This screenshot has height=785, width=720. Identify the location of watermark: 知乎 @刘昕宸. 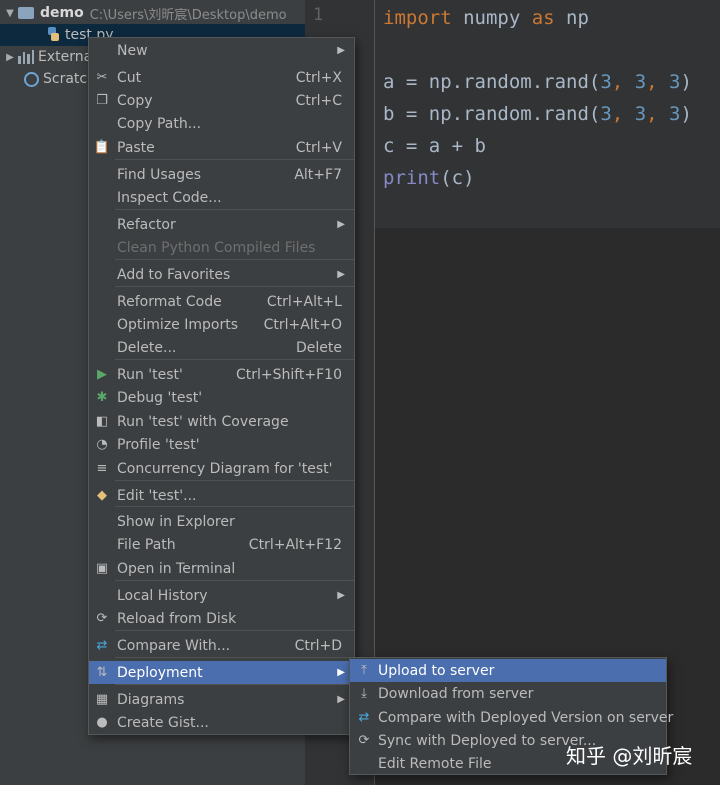
(629, 756).